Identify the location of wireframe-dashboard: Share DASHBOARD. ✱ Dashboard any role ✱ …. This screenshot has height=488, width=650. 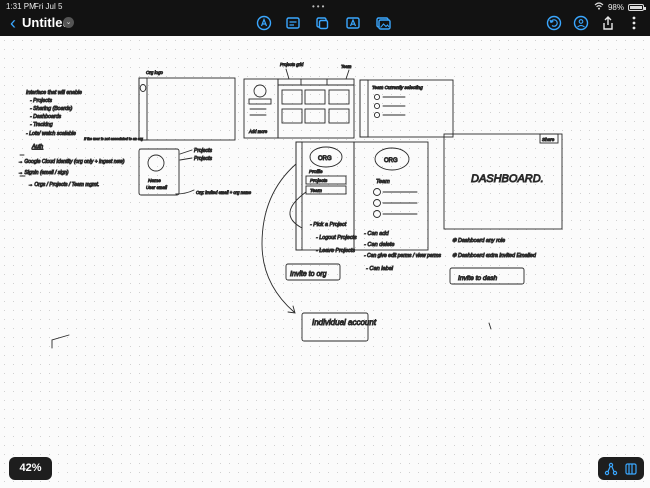
(503, 209).